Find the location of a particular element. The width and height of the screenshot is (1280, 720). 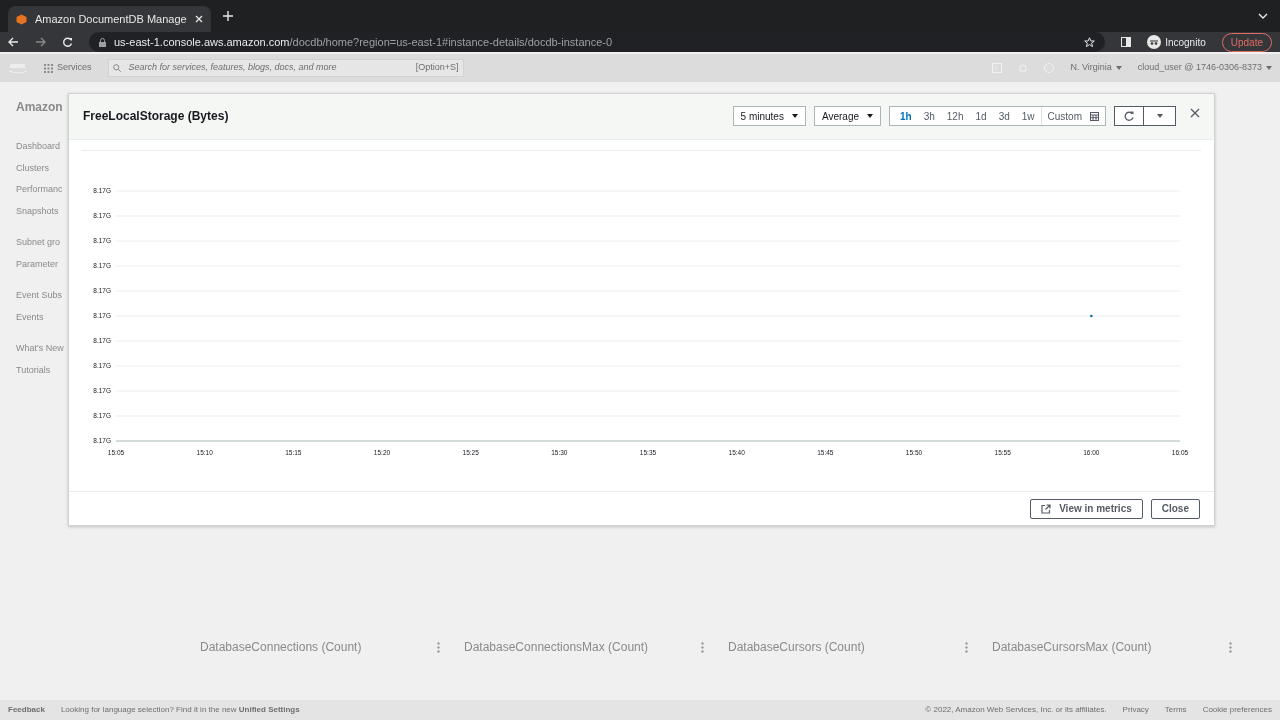

sidebar-item: Tutorials is located at coordinates (33, 370).